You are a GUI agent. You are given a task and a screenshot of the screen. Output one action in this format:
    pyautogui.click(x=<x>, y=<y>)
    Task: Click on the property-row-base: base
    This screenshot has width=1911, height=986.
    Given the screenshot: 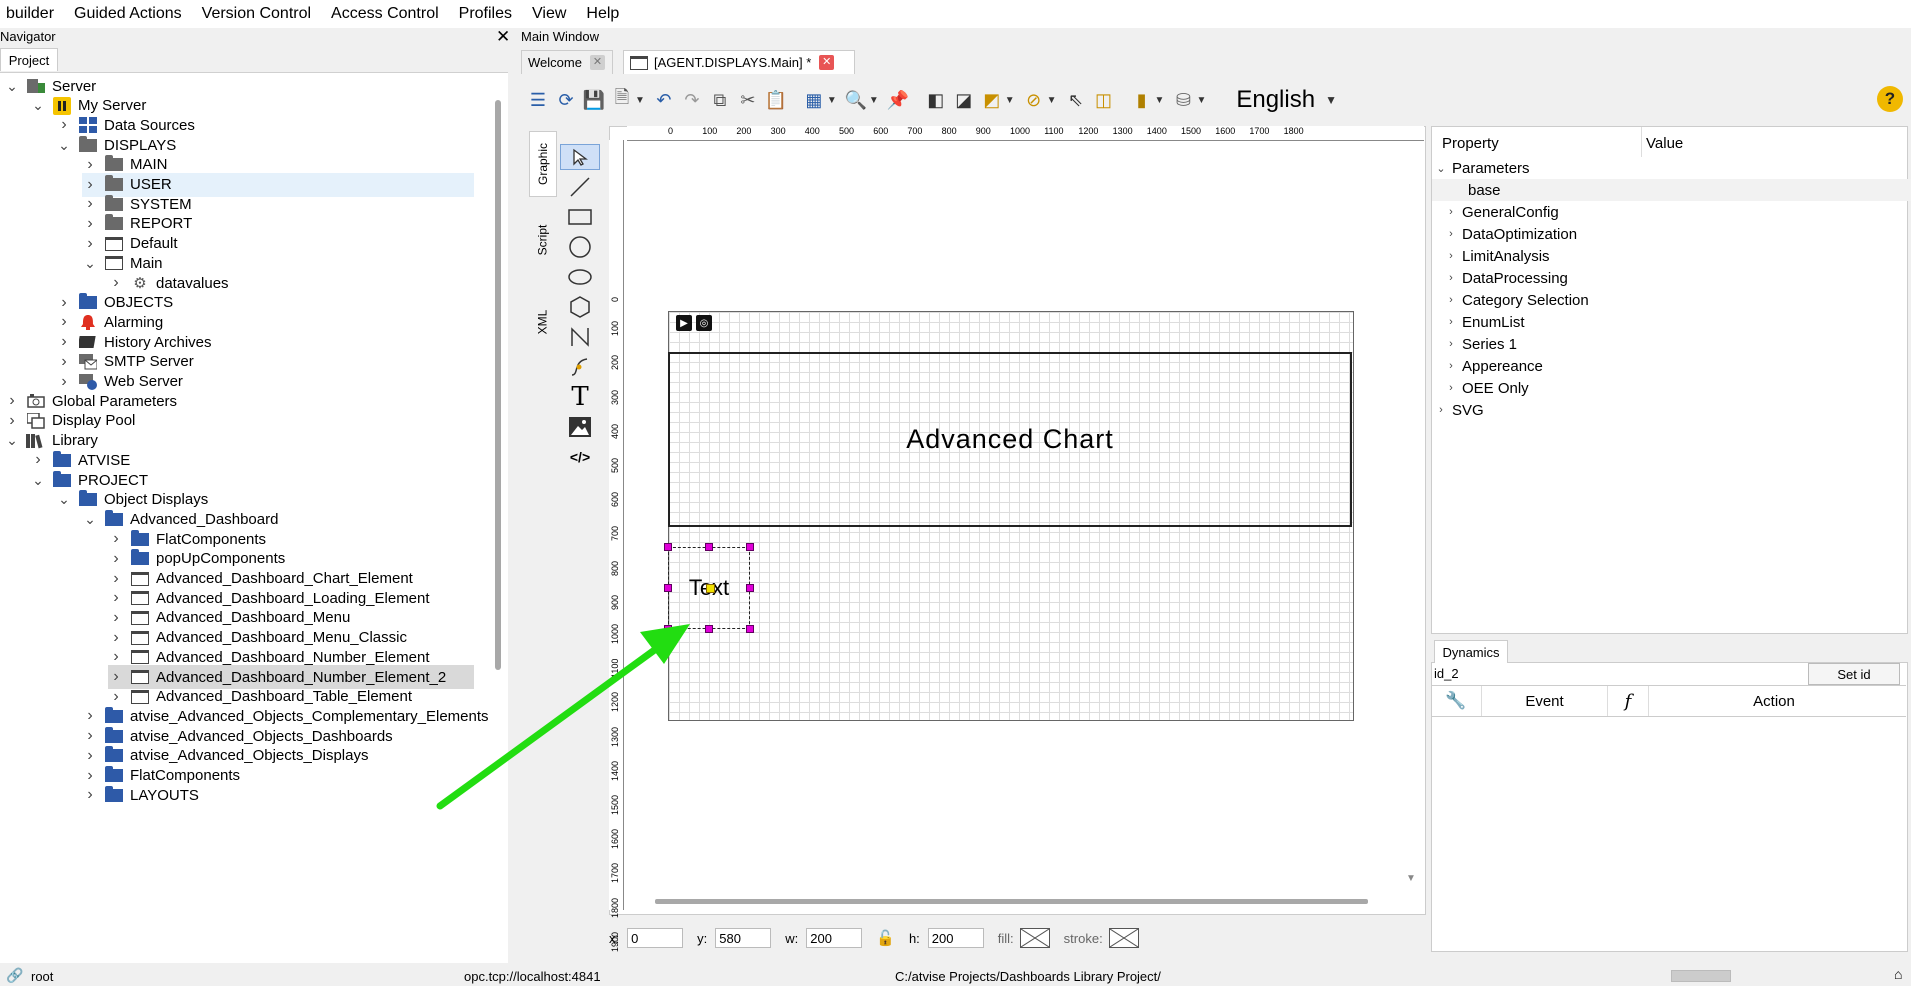 What is the action you would take?
    pyautogui.click(x=1671, y=190)
    